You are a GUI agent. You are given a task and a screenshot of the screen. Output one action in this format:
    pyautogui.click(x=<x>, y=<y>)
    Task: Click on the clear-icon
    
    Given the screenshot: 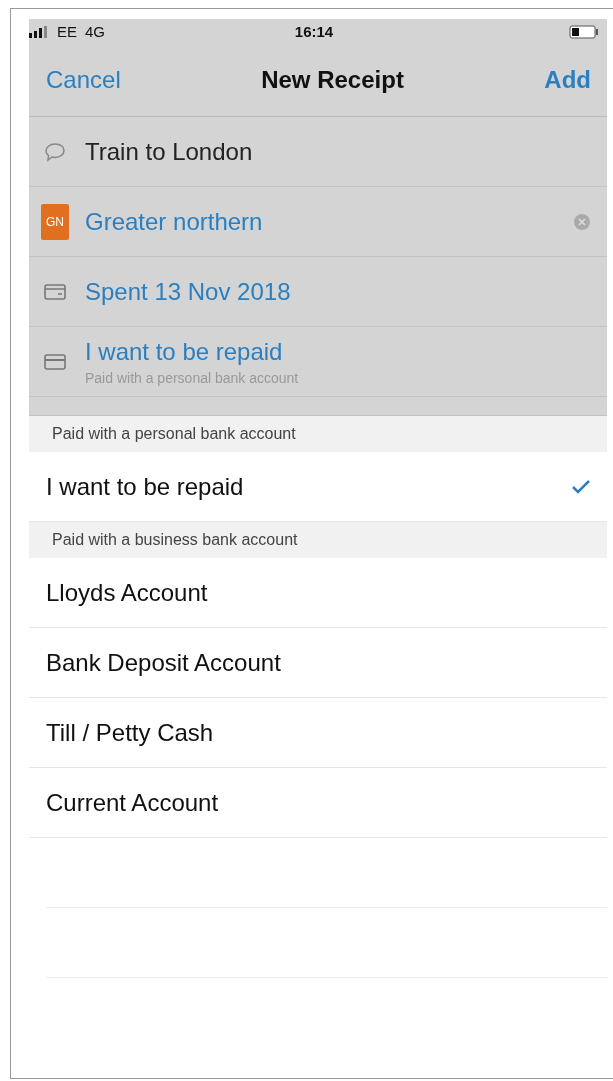 What is the action you would take?
    pyautogui.click(x=582, y=221)
    